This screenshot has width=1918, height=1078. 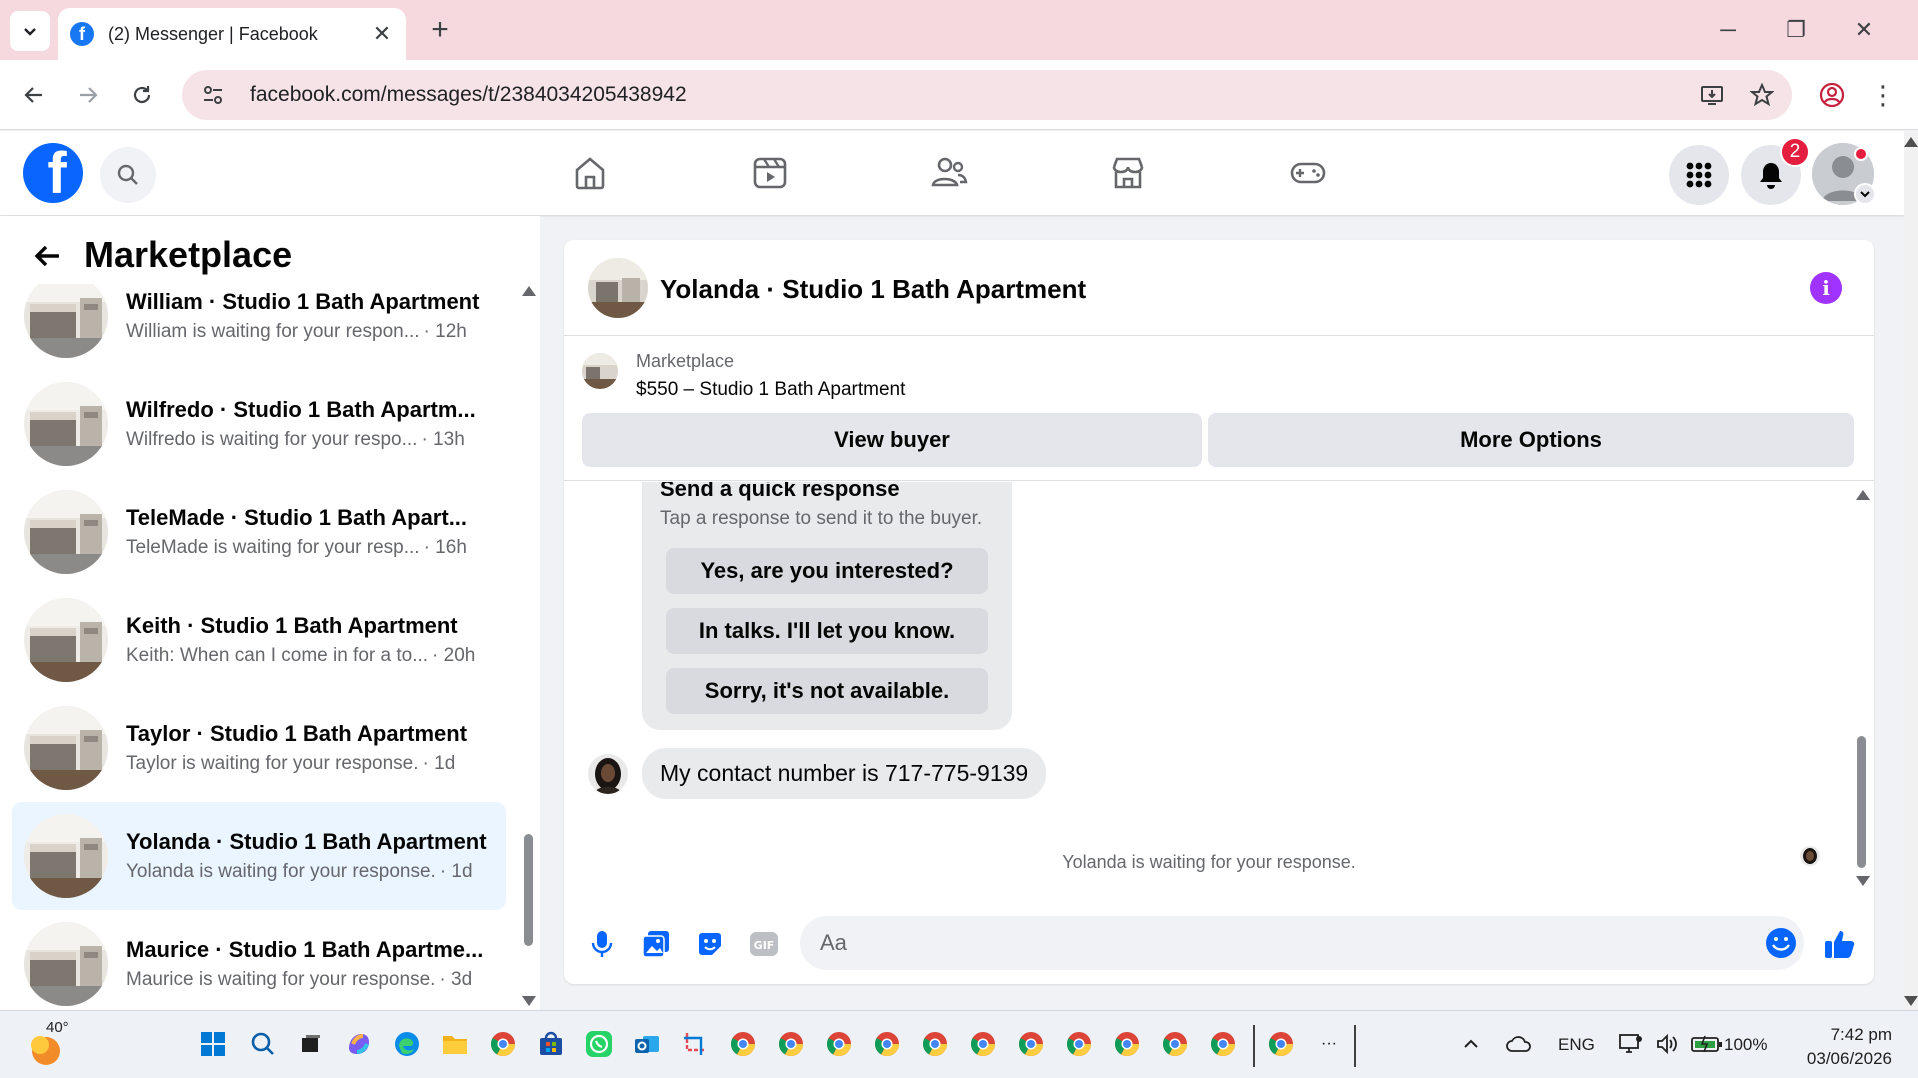 I want to click on nav-marketplace, so click(x=1128, y=173).